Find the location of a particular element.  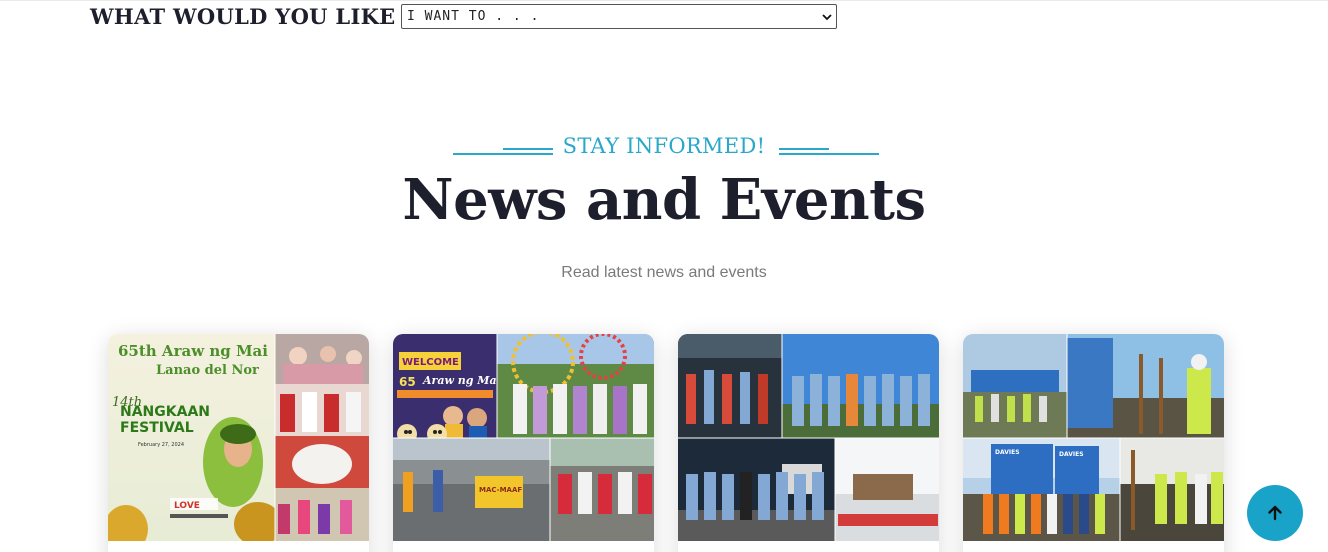

i-want-to-select: I WANT TO . . . is located at coordinates (619, 16).